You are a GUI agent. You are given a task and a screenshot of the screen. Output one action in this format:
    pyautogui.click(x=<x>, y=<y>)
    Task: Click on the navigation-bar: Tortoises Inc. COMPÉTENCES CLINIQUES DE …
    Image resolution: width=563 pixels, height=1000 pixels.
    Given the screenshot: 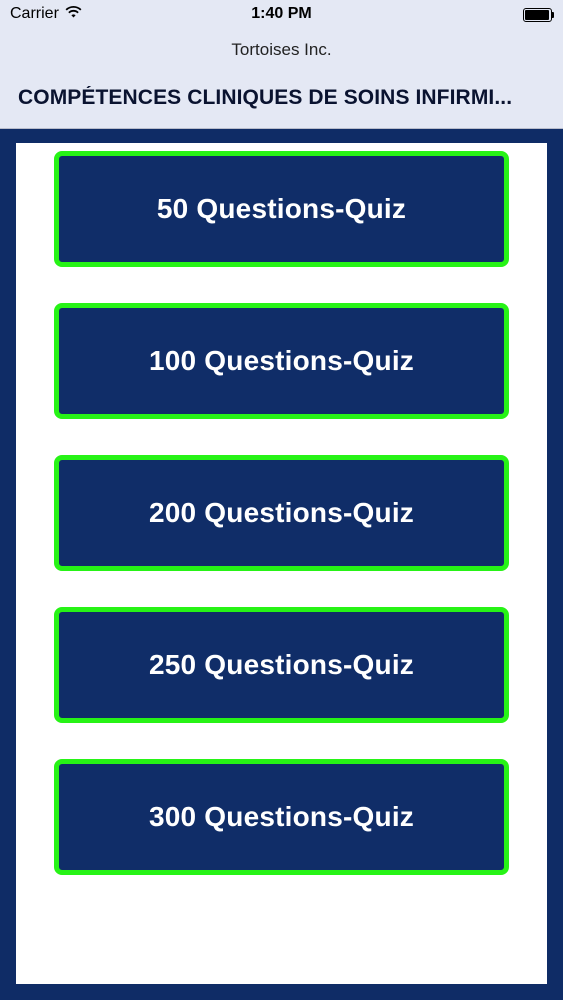 What is the action you would take?
    pyautogui.click(x=281, y=79)
    